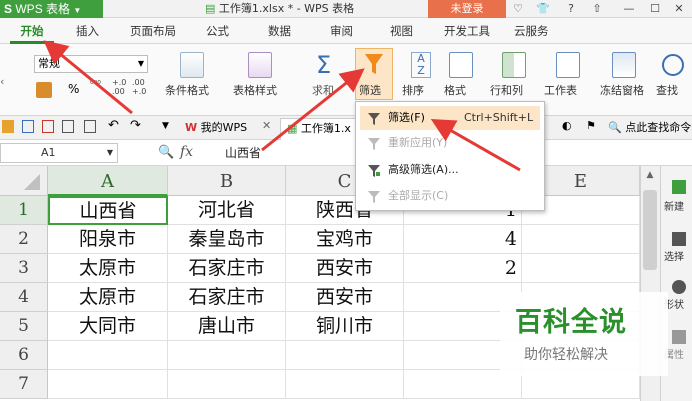 This screenshot has height=401, width=692. What do you see at coordinates (475, 145) in the screenshot?
I see `arrow-to-filter-menu-item` at bounding box center [475, 145].